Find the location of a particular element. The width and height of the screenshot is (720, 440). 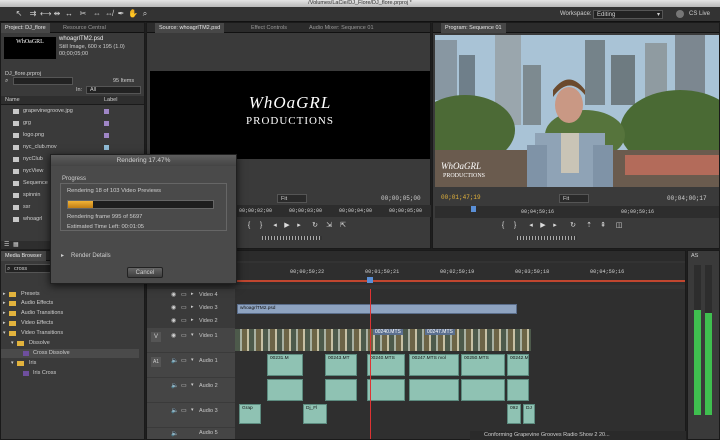

slip-icon: ⇔ is located at coordinates (97, 14).